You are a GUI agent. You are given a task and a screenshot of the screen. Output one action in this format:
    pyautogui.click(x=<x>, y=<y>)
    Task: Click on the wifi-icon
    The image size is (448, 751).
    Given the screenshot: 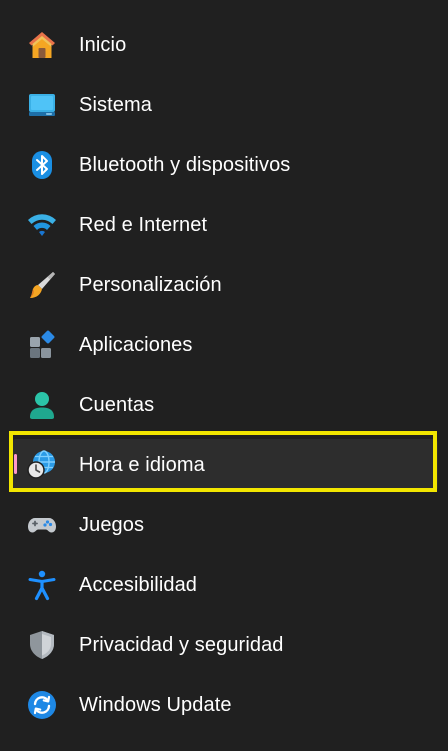 What is the action you would take?
    pyautogui.click(x=42, y=225)
    